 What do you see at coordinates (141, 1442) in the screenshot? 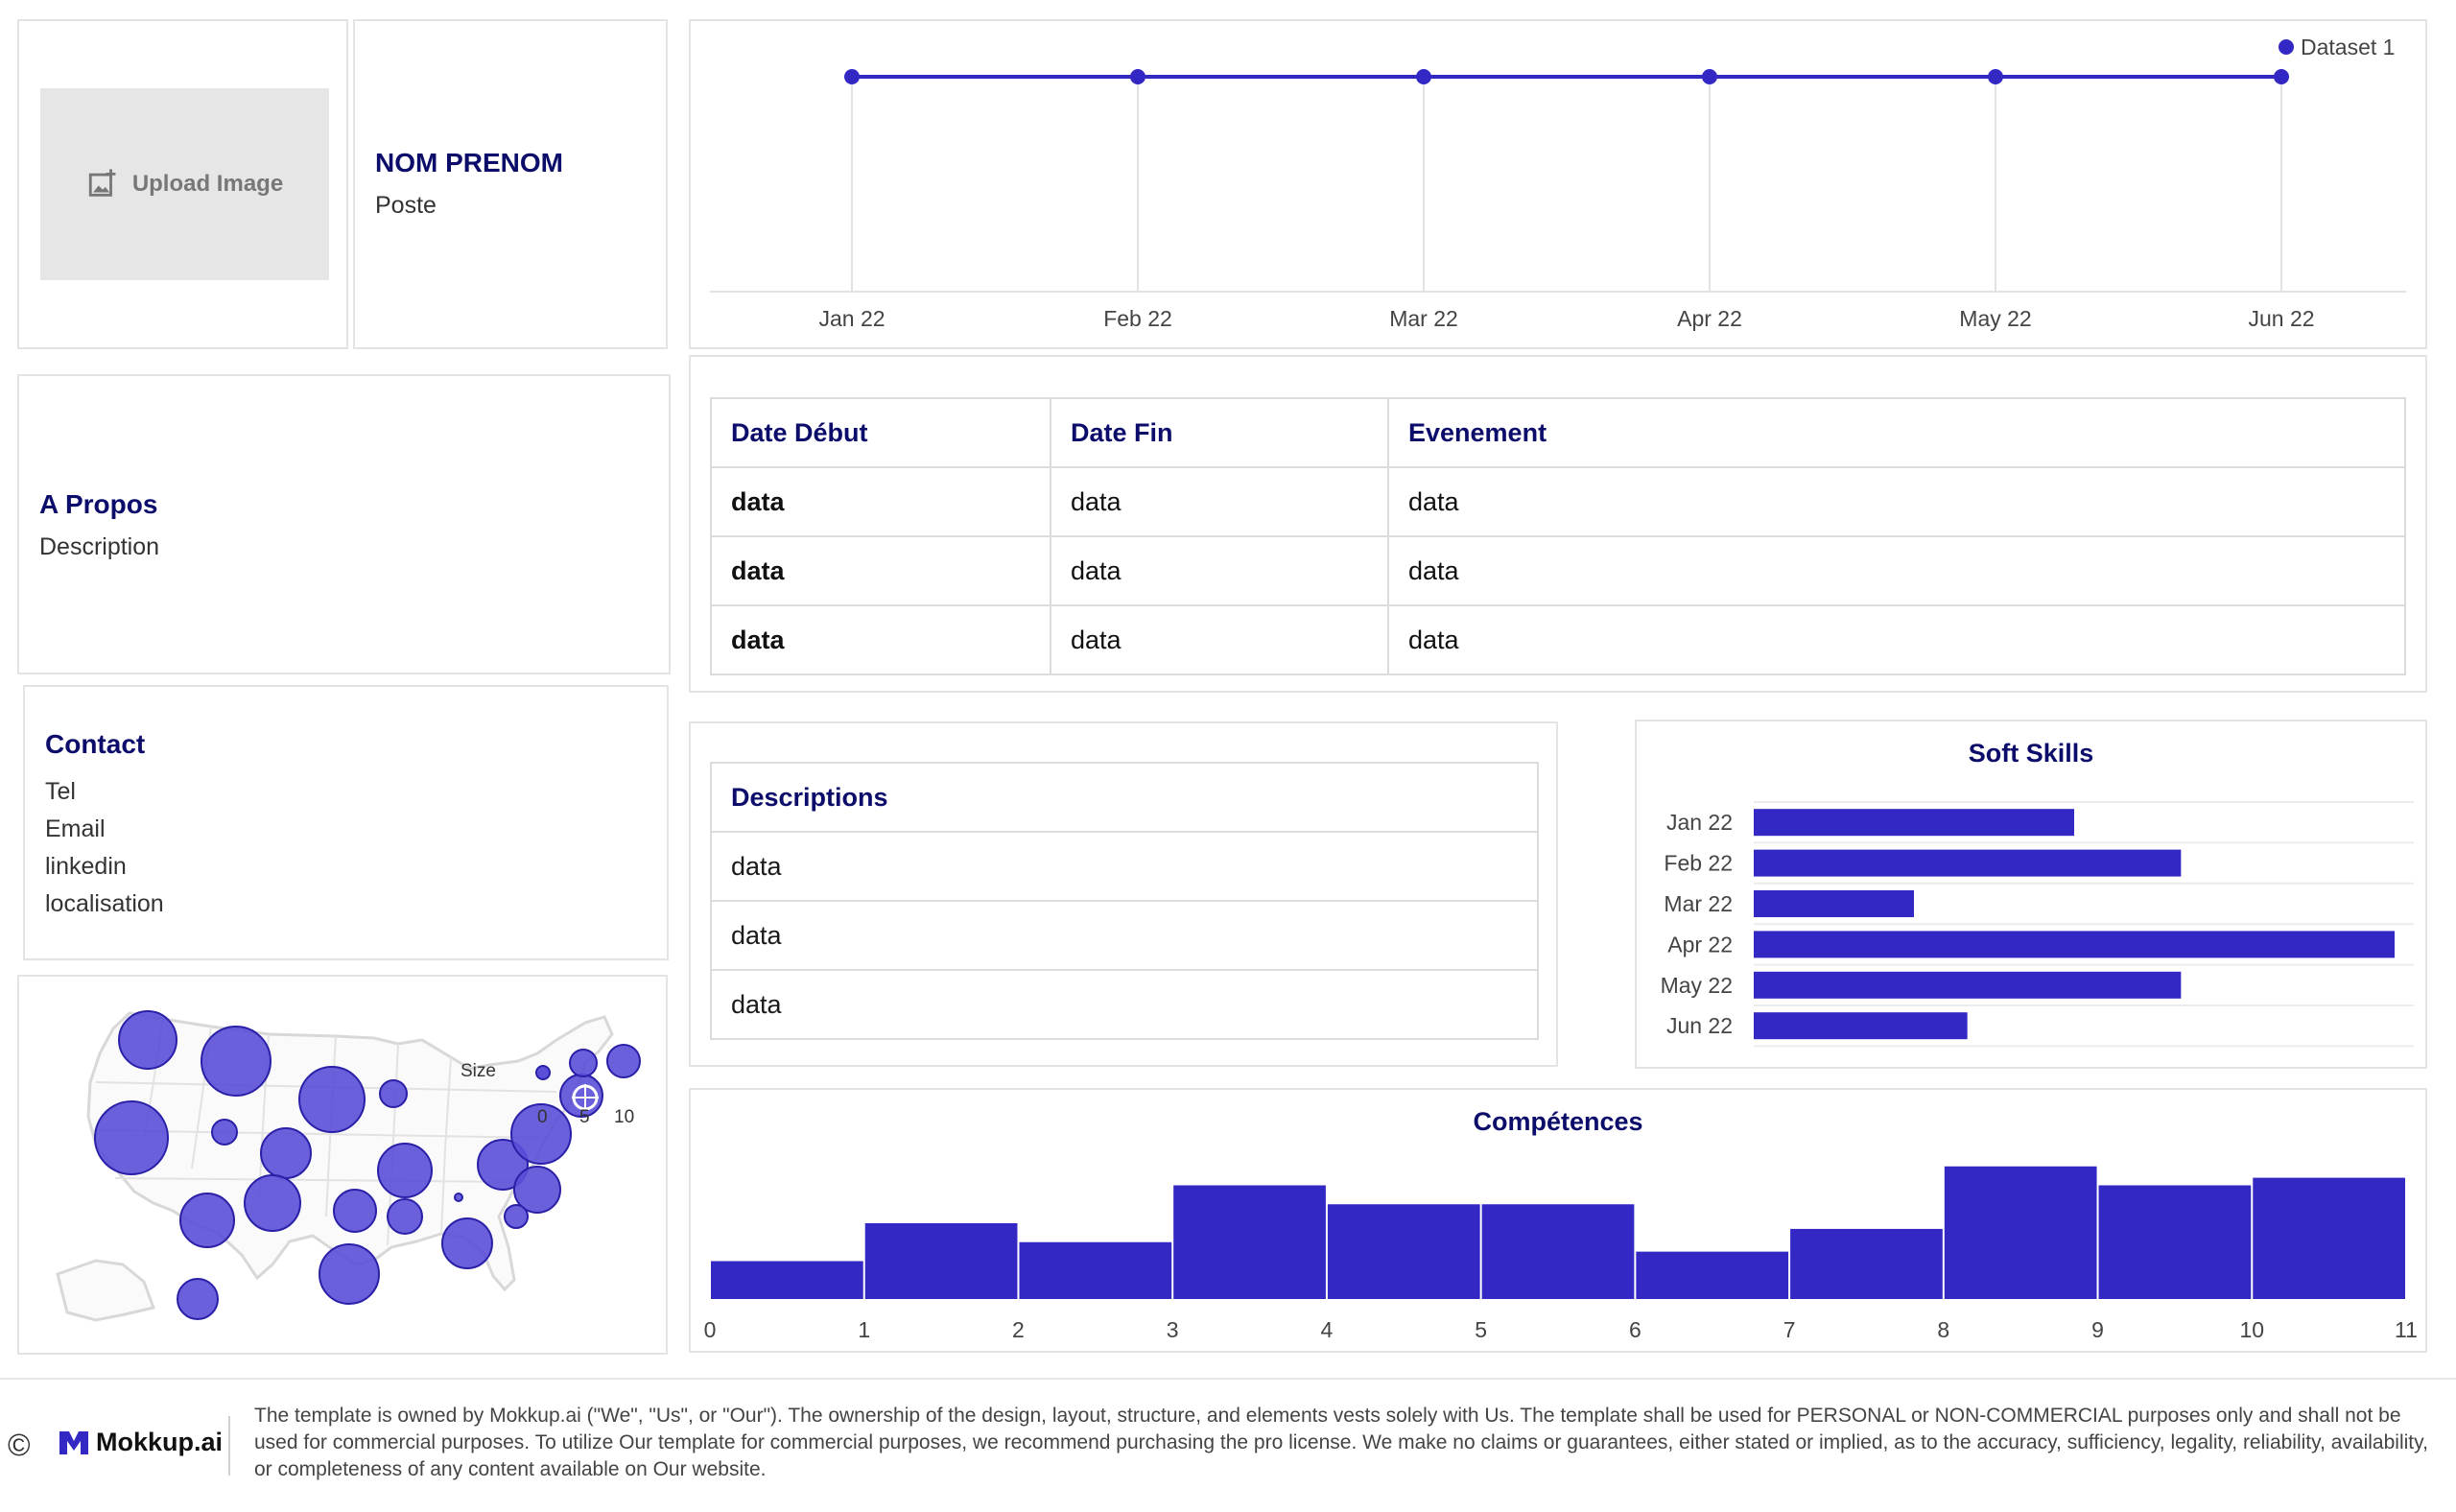
I see `brand-logo: Mokkup.ai` at bounding box center [141, 1442].